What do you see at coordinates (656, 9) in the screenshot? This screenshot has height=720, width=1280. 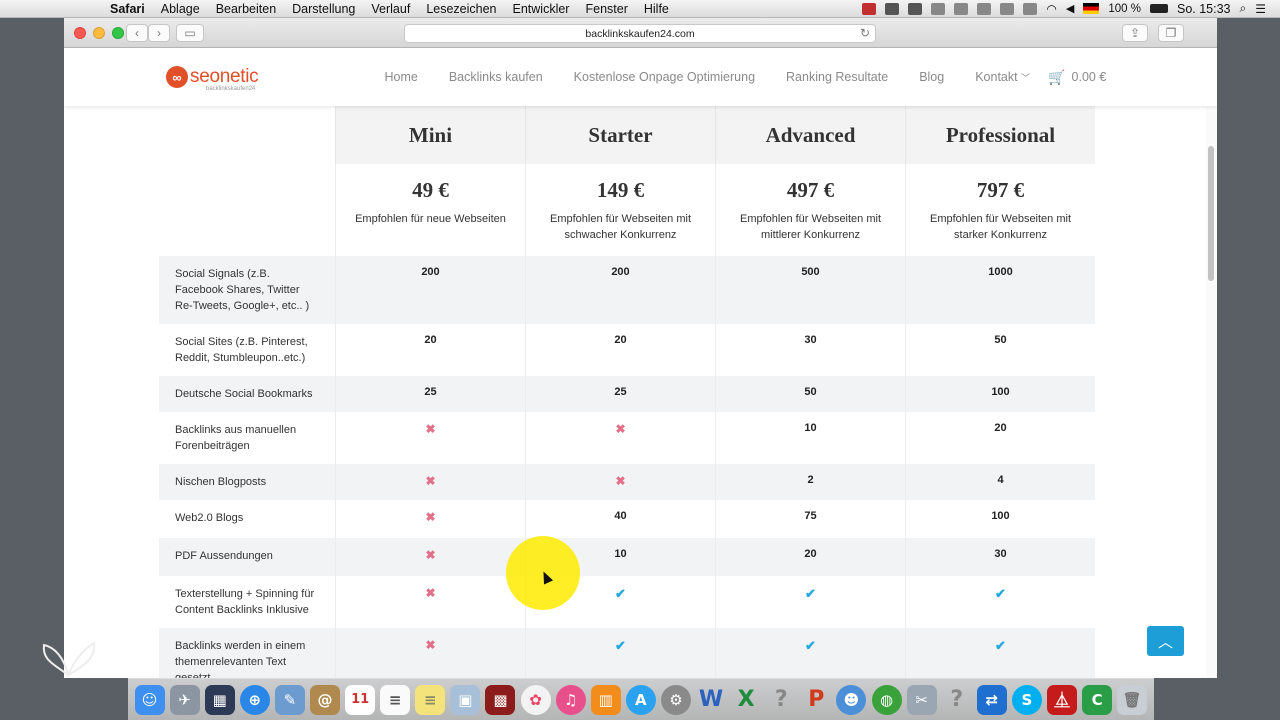 I see `menu-hilfe: Hilfe` at bounding box center [656, 9].